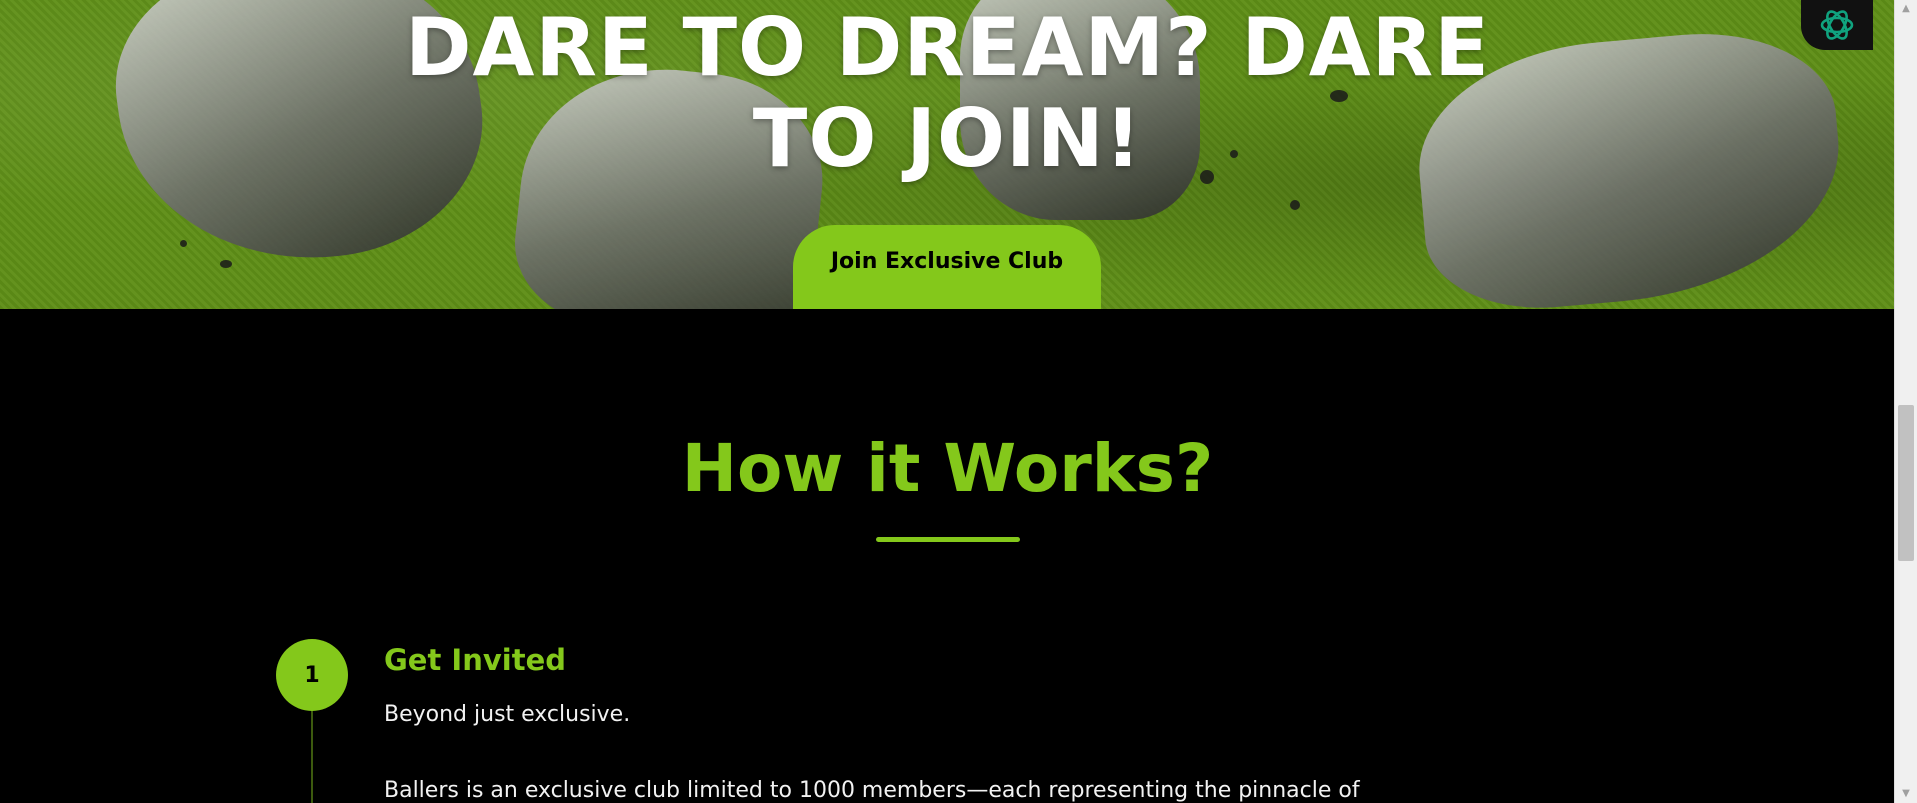 This screenshot has height=803, width=1917. Describe the element at coordinates (947, 267) in the screenshot. I see `join-exclusive-club-button: Join Exclusive Club` at that location.